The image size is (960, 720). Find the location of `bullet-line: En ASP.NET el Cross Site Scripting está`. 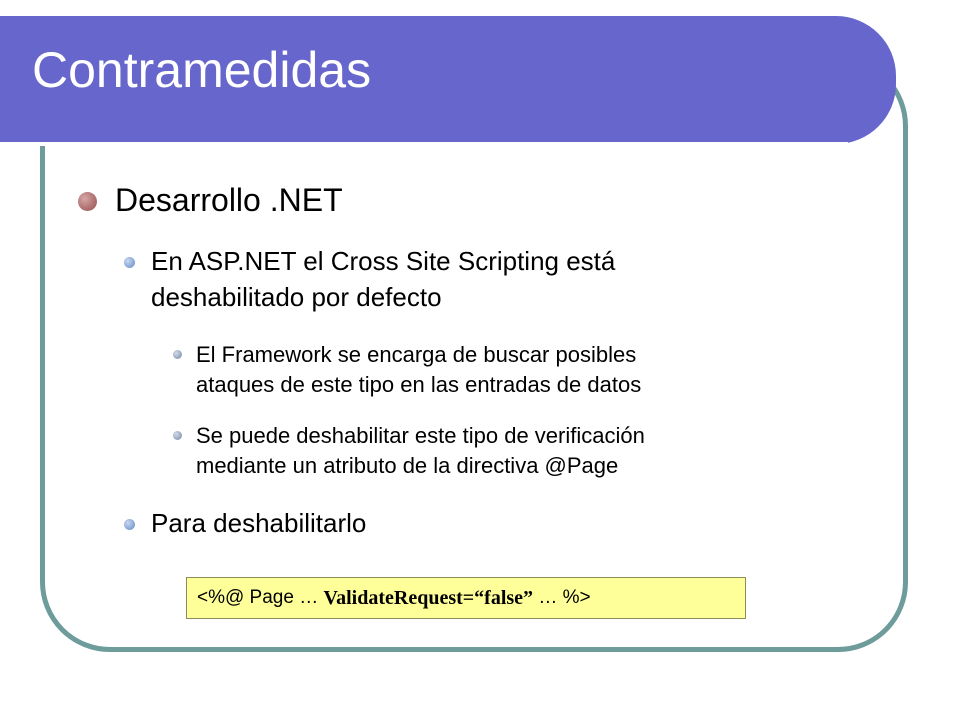

bullet-line: En ASP.NET el Cross Site Scripting está is located at coordinates (383, 261).